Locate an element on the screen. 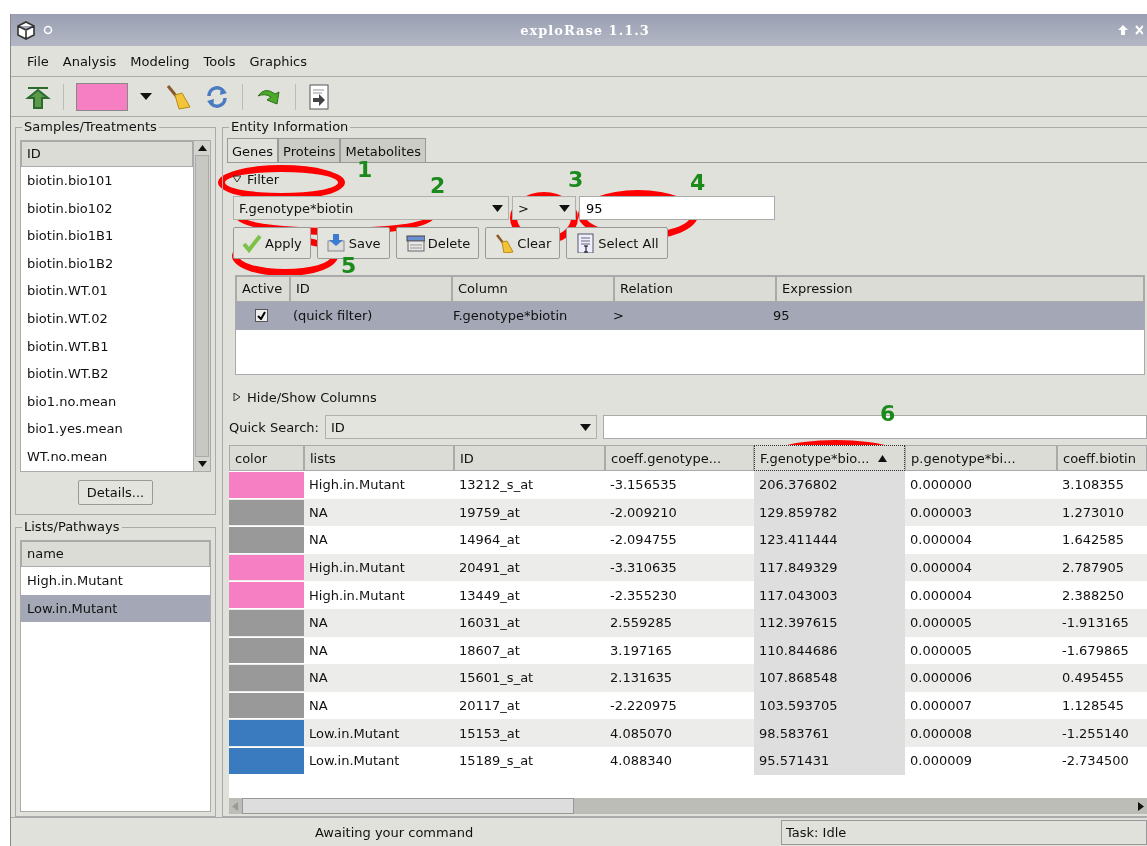 The height and width of the screenshot is (846, 1147). list-item: biotin.WT.02 is located at coordinates (107, 318).